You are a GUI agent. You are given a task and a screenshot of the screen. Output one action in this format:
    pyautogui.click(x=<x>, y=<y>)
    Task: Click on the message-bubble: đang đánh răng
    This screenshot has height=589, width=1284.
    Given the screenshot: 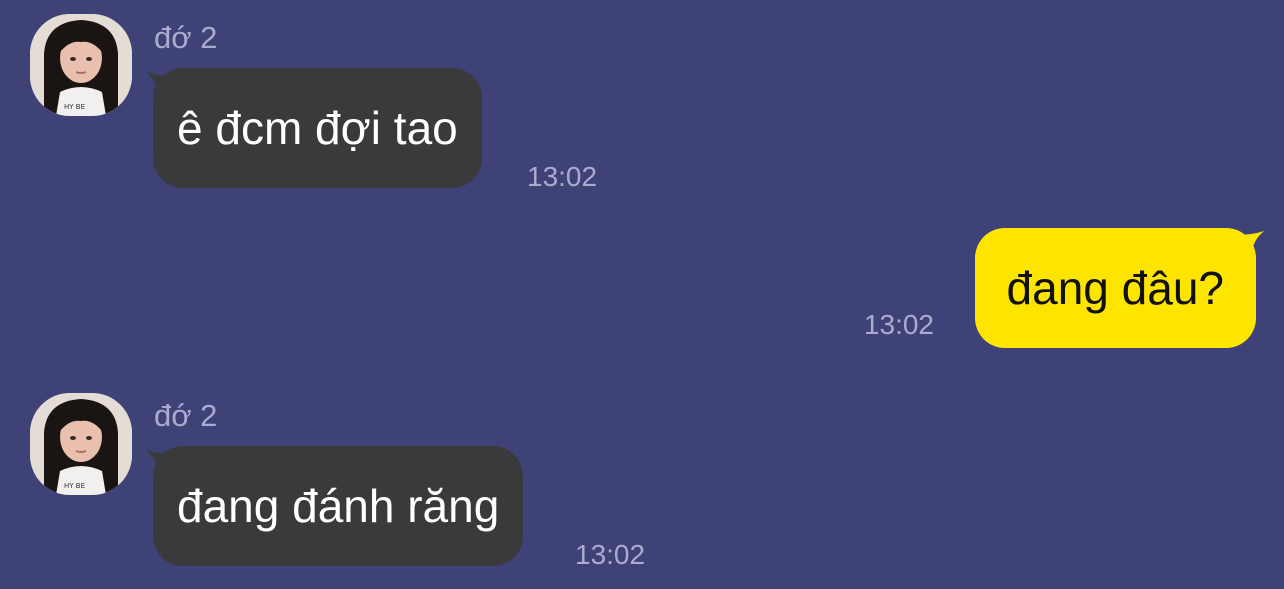 What is the action you would take?
    pyautogui.click(x=338, y=506)
    